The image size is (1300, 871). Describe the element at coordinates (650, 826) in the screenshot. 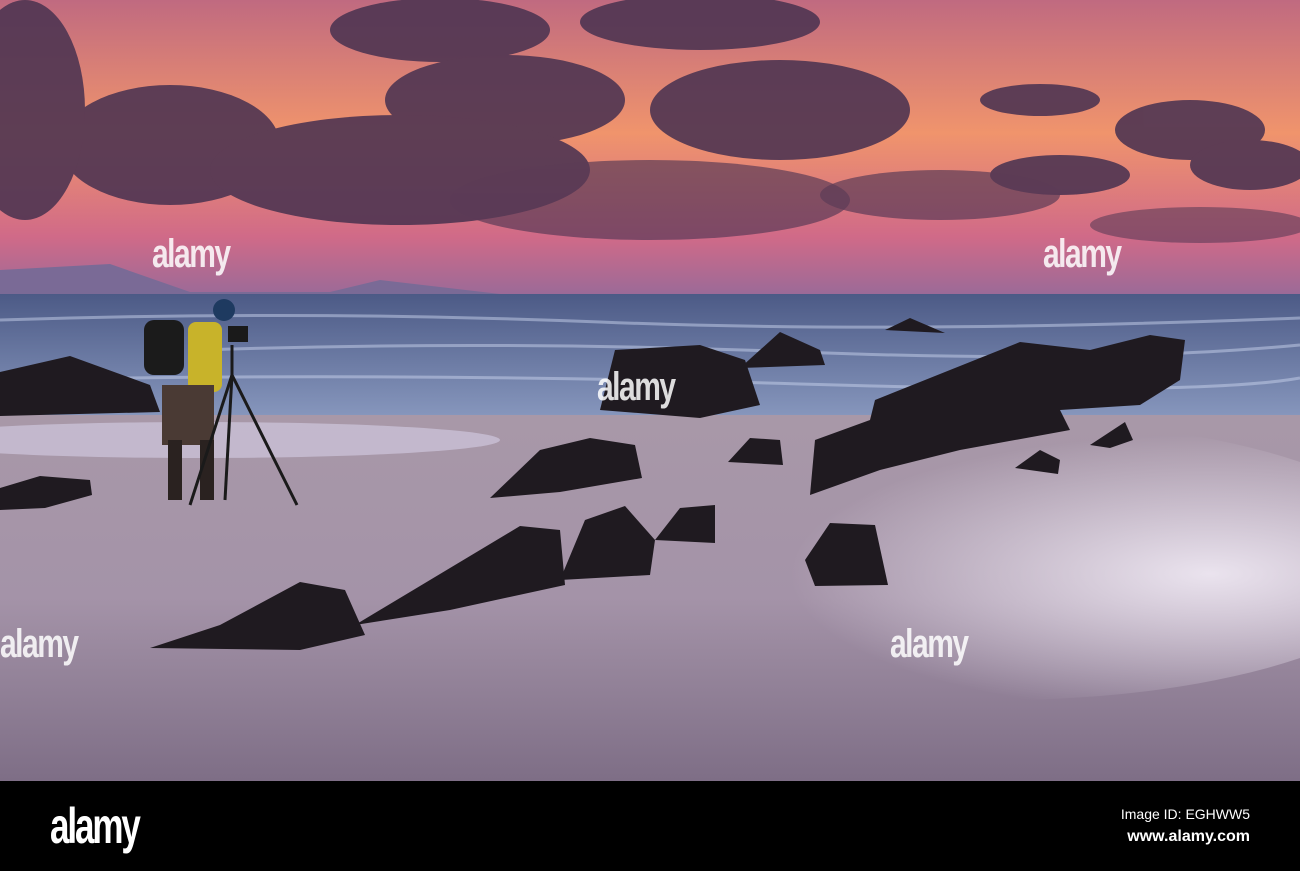

I see `footer-bar: alamy Image ID: EGHWW5 www.alamy.com` at that location.